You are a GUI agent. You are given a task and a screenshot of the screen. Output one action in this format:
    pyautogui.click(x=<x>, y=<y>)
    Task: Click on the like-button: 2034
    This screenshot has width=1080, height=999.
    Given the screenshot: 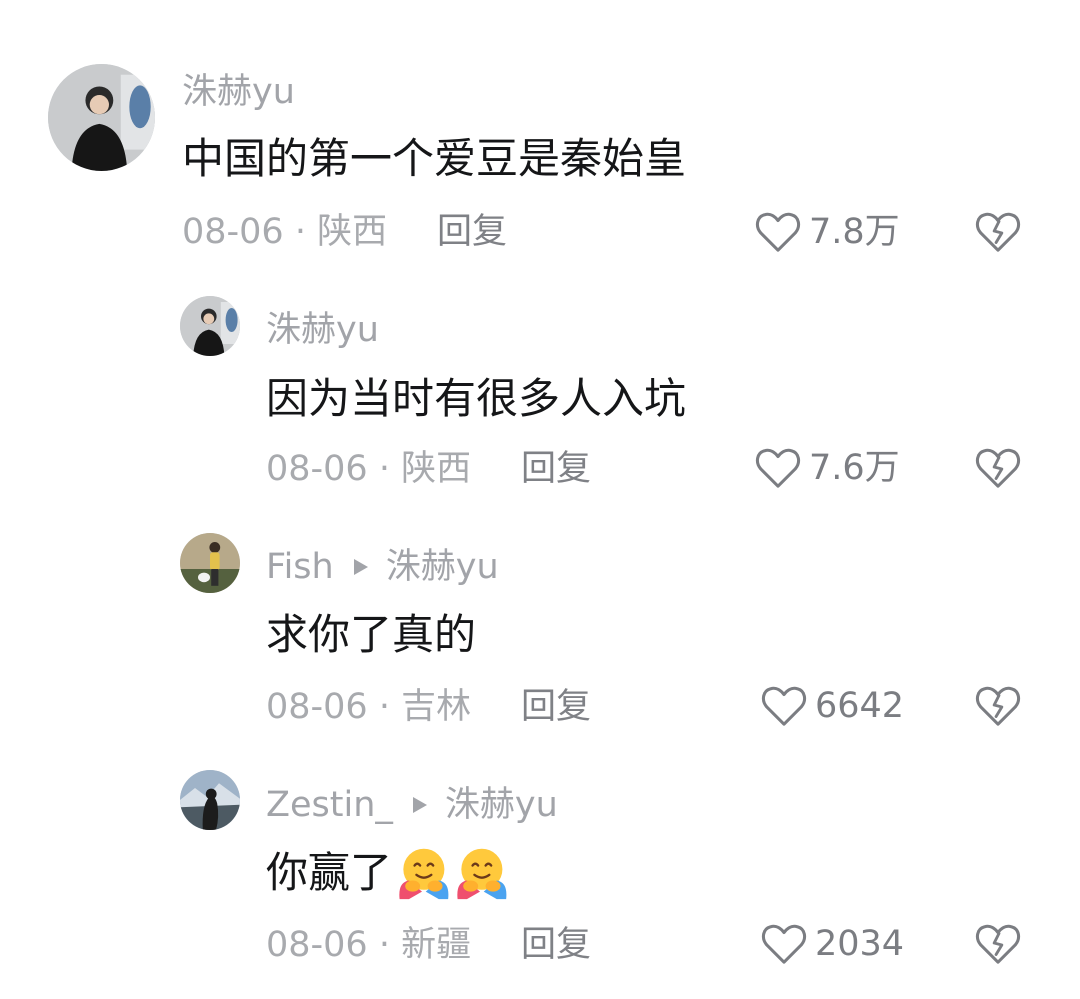 What is the action you would take?
    pyautogui.click(x=832, y=944)
    